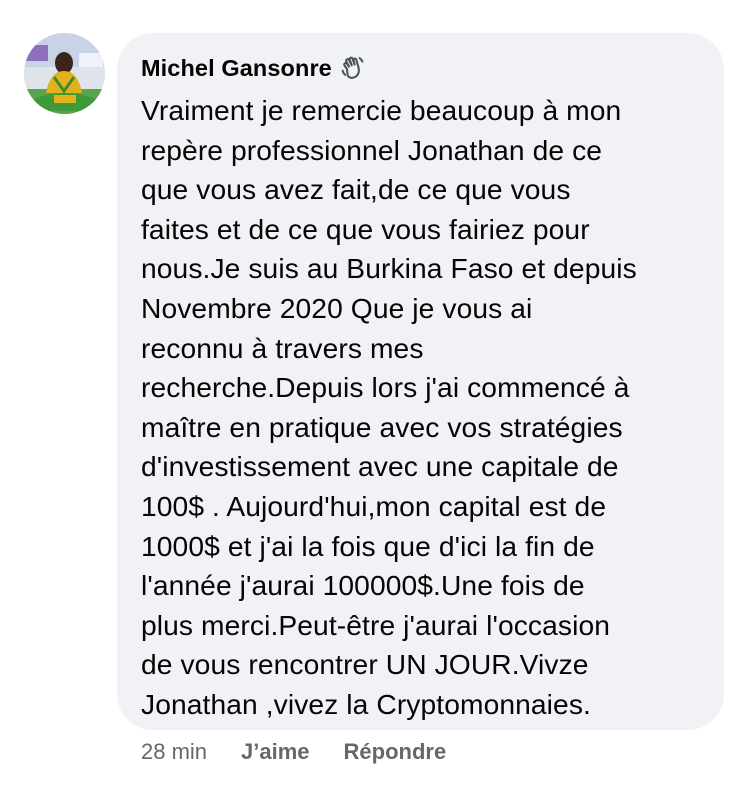 The width and height of the screenshot is (750, 799). I want to click on comment-actions: 28 min J’aime Répondre, so click(293, 752).